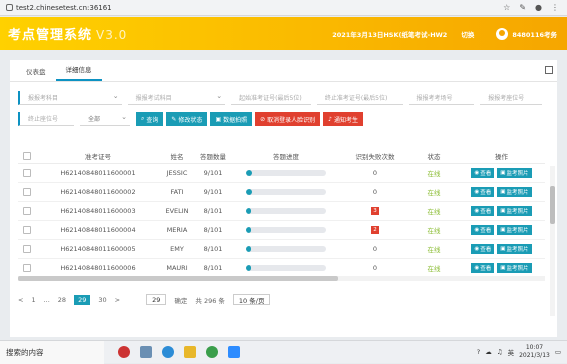  What do you see at coordinates (190, 352) in the screenshot?
I see `folder-icon` at bounding box center [190, 352].